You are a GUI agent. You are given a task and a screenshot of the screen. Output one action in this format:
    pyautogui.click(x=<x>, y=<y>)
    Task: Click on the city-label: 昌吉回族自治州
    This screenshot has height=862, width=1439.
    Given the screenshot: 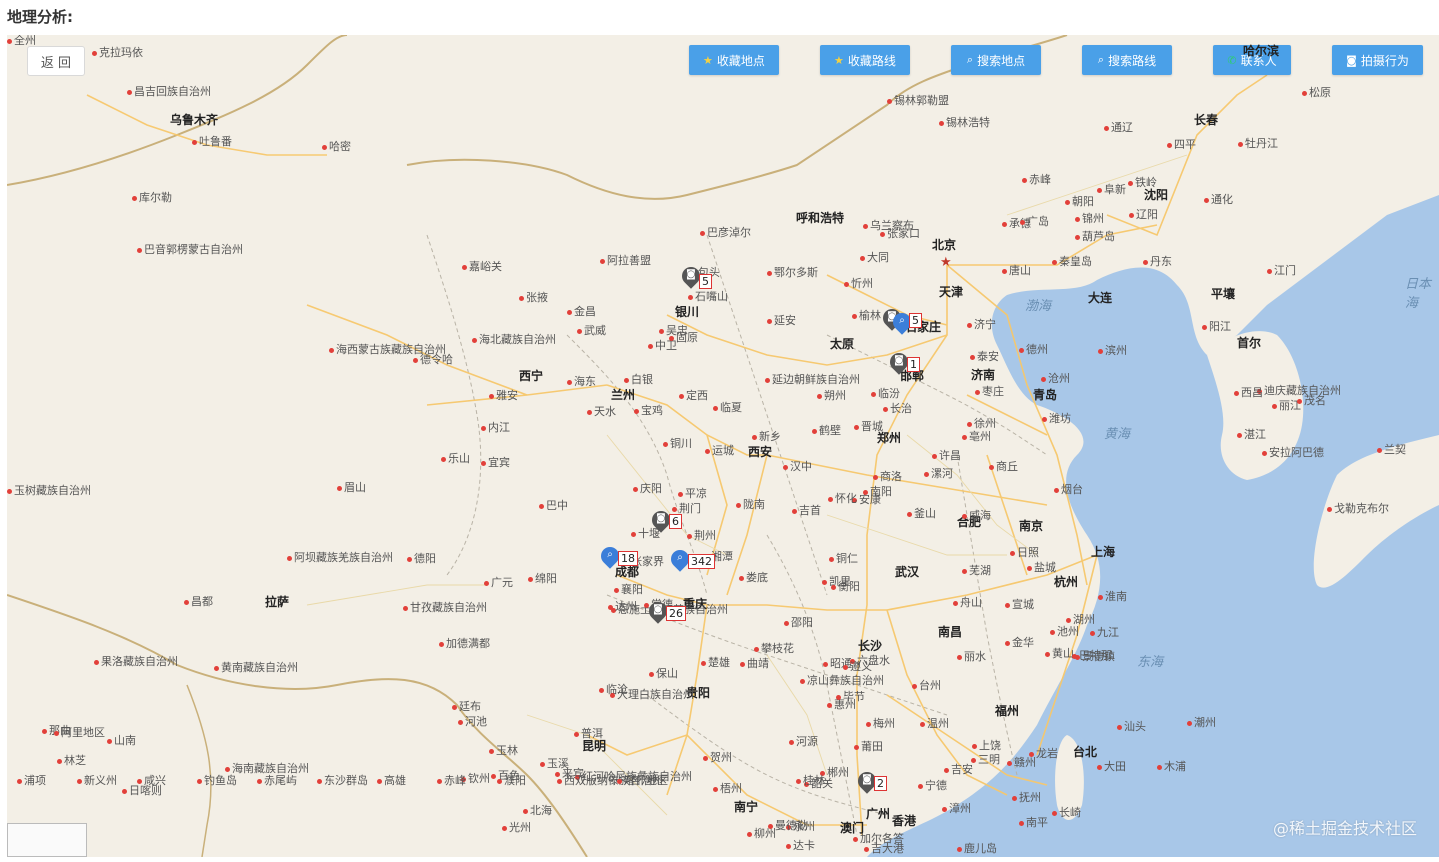 What is the action you would take?
    pyautogui.click(x=169, y=92)
    